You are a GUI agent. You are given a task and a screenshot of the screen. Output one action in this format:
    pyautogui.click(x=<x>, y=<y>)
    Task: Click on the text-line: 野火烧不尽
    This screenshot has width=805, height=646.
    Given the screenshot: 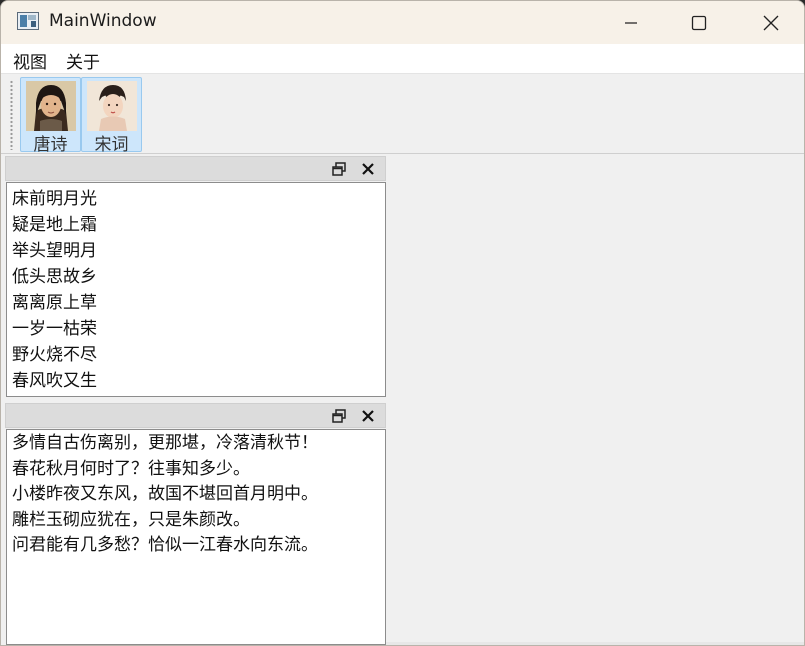 What is the action you would take?
    pyautogui.click(x=54, y=355)
    